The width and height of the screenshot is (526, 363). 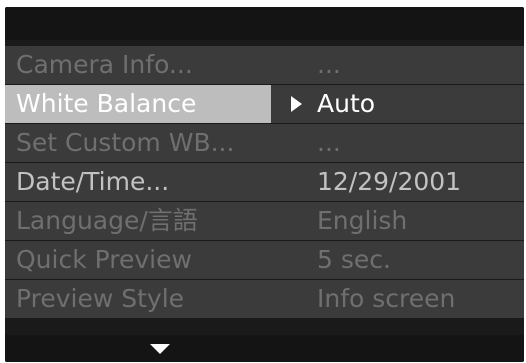 What do you see at coordinates (106, 103) in the screenshot?
I see `menu-item-label: White Balance` at bounding box center [106, 103].